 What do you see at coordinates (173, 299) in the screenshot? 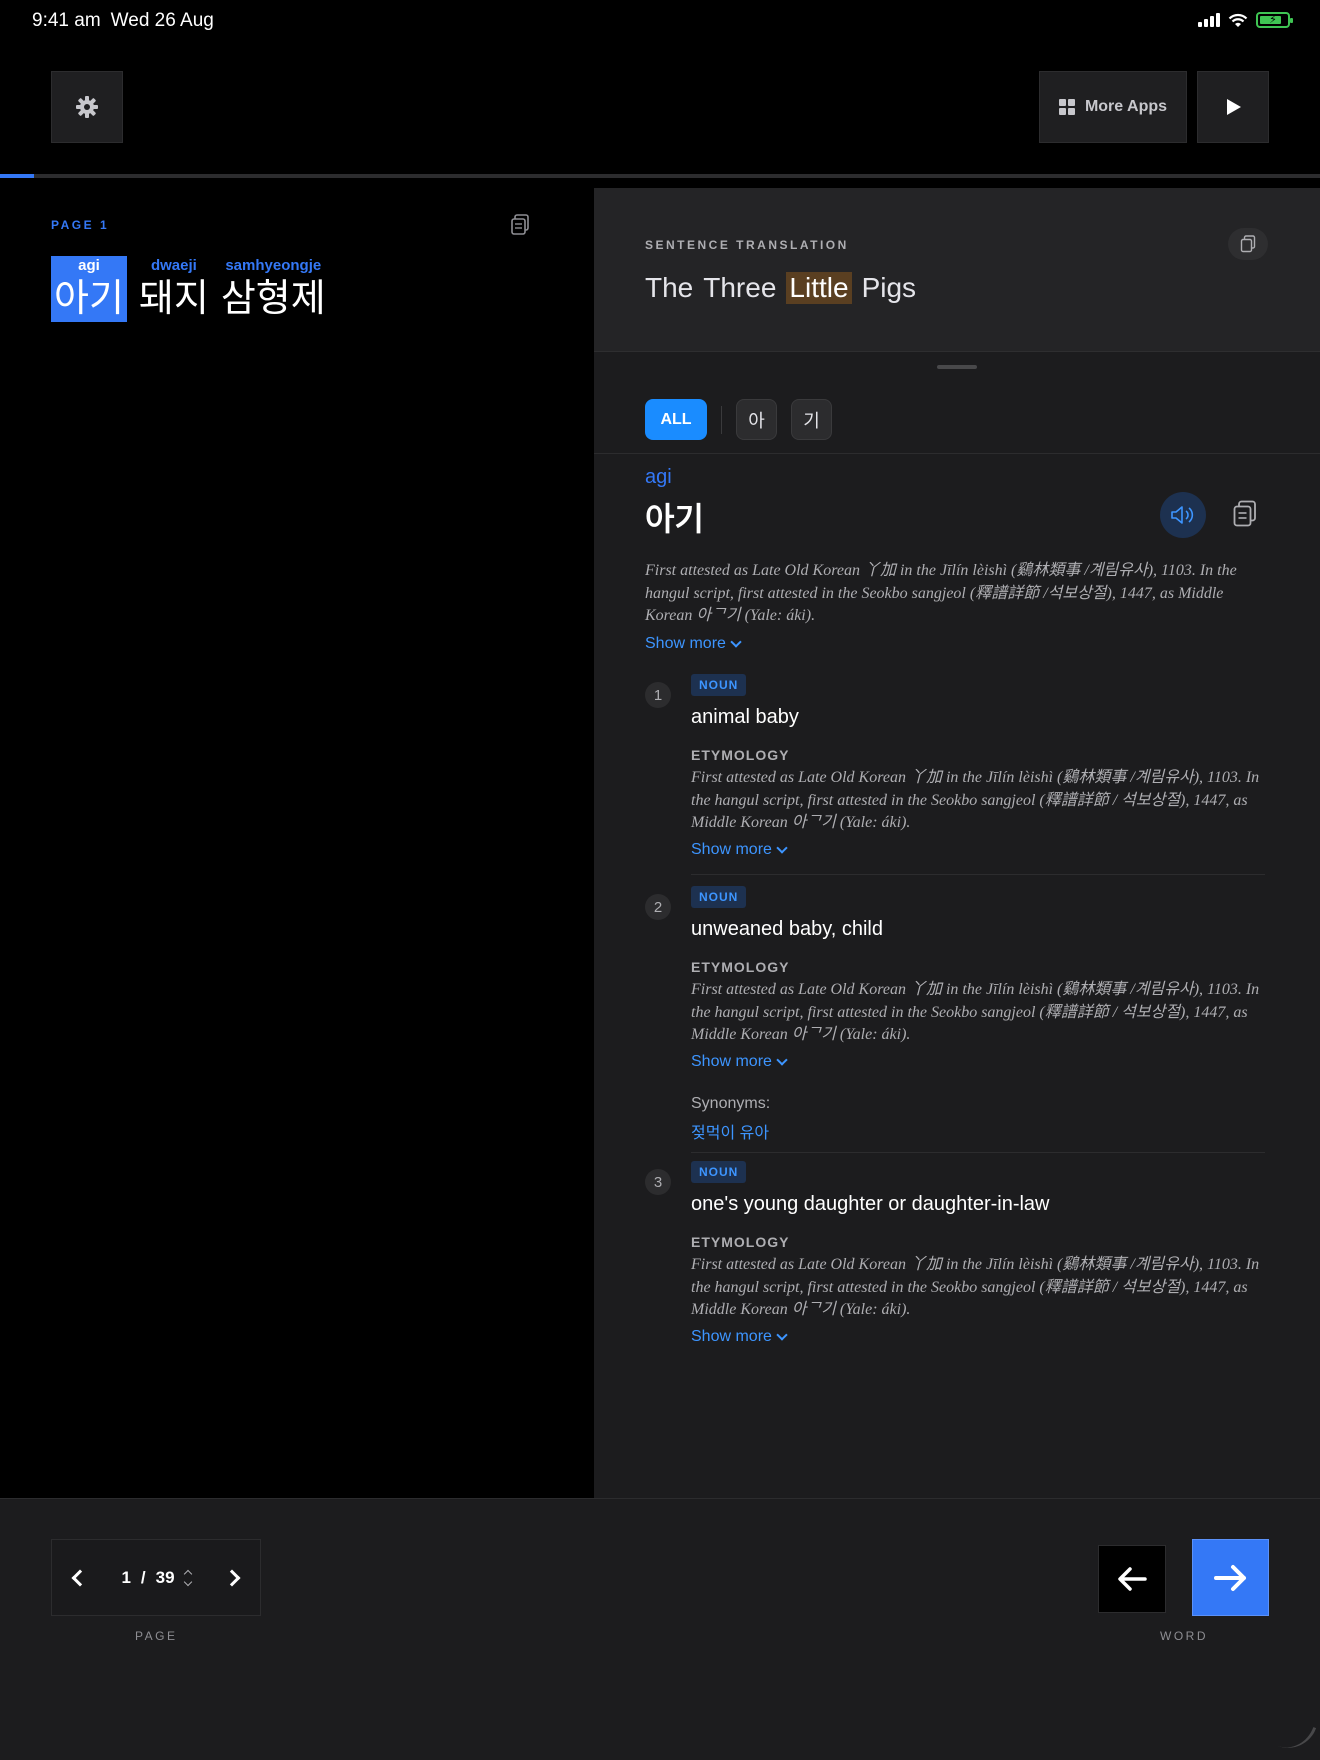
I see `word-korean: 돼지` at bounding box center [173, 299].